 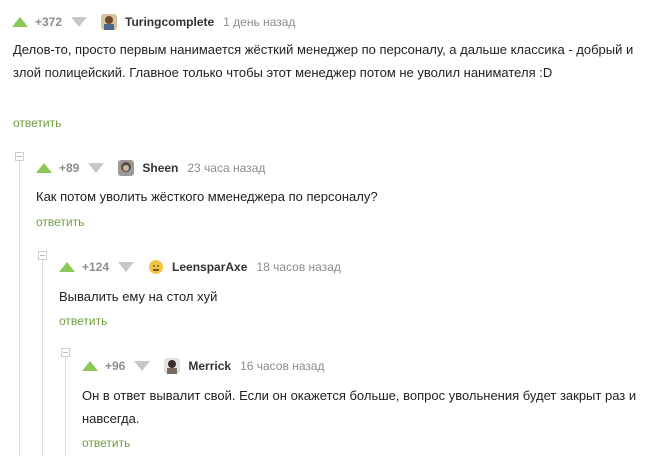 I want to click on sheen-avatar, so click(x=126, y=168).